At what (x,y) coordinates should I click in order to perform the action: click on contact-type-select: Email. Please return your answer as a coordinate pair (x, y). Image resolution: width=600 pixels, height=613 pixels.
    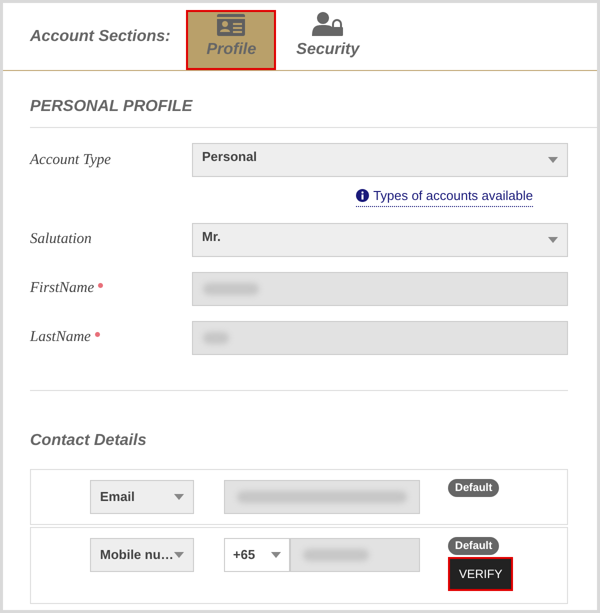
    Looking at the image, I should click on (142, 497).